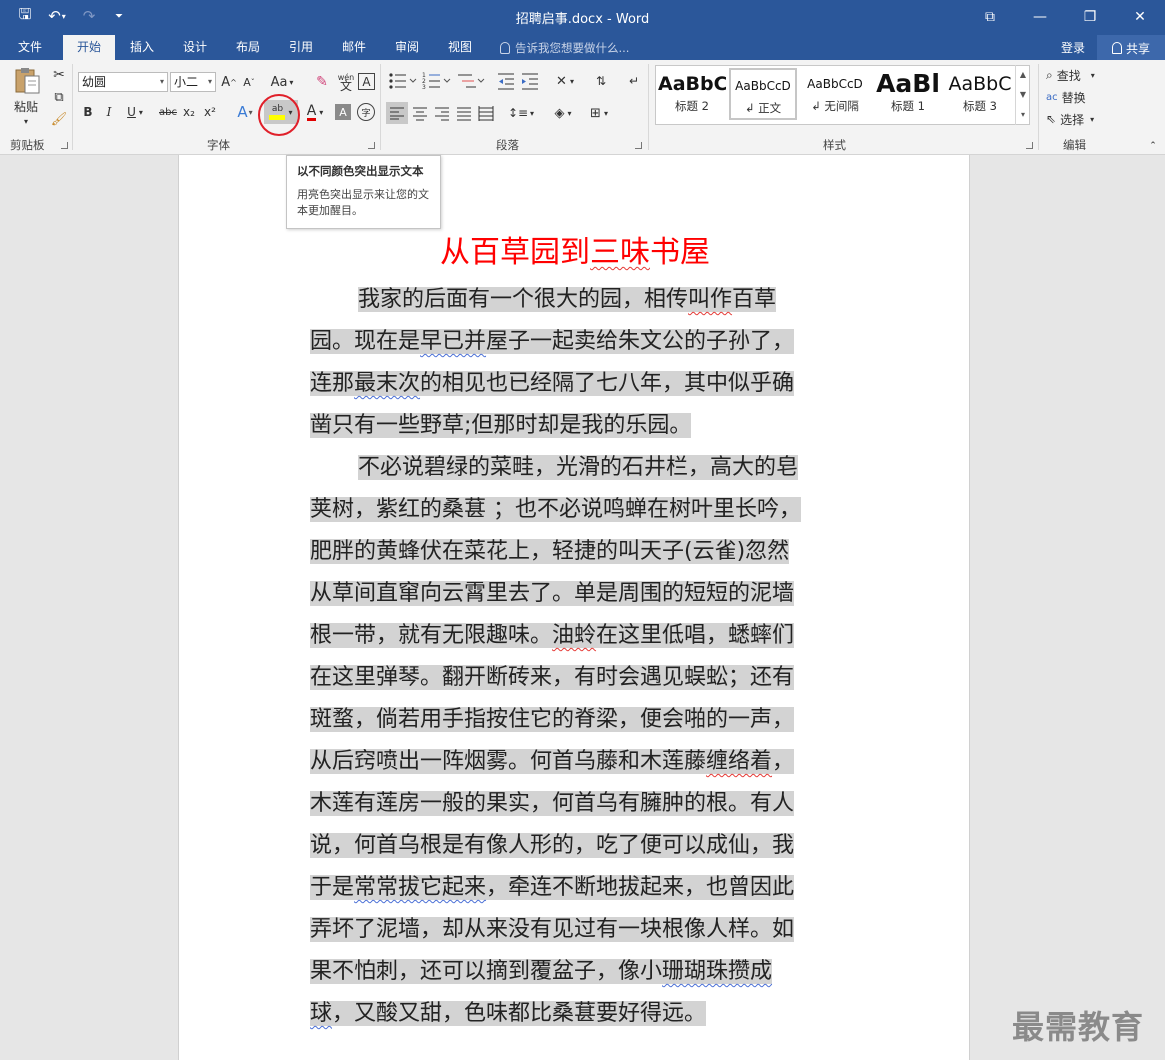 The image size is (1165, 1060). What do you see at coordinates (59, 119) in the screenshot?
I see `format-painter-icon: 🖌` at bounding box center [59, 119].